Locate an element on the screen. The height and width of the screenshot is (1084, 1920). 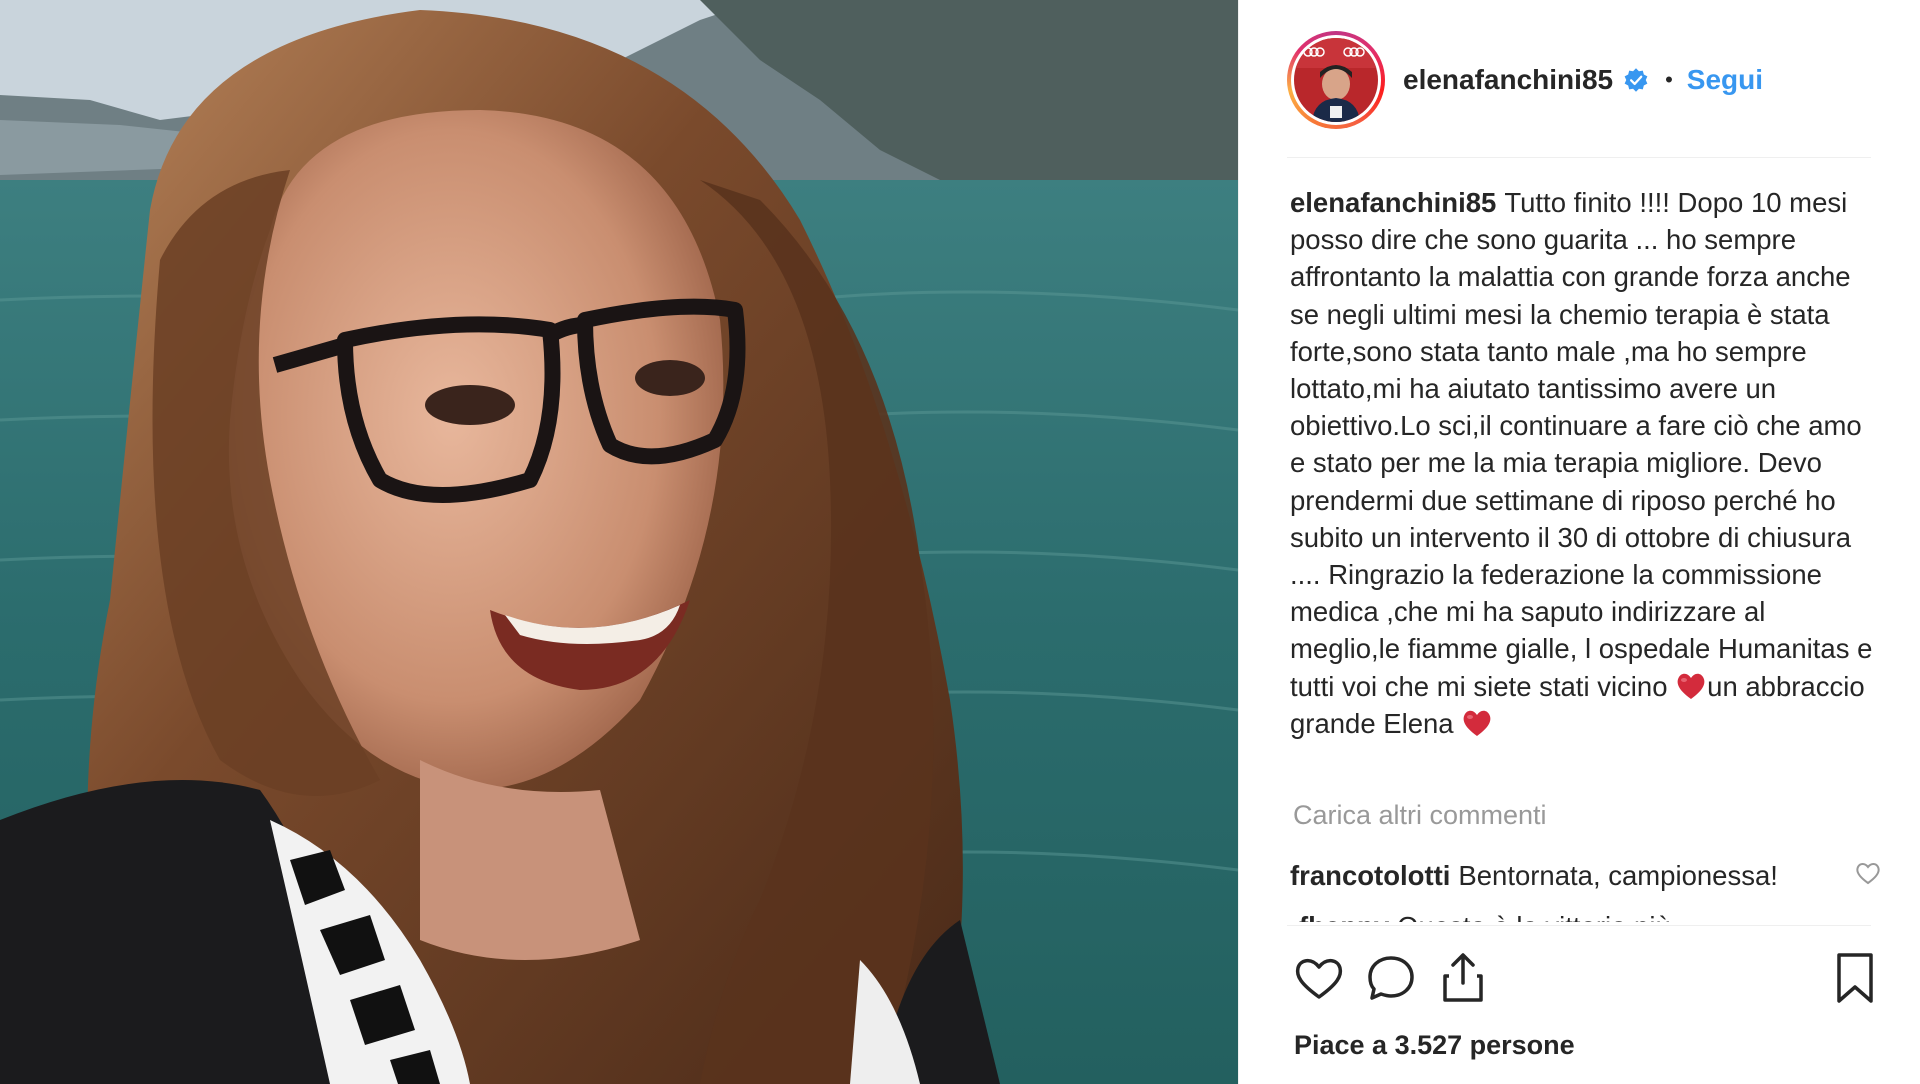
post-header: elenafanchini85 • Segui is located at coordinates (1579, 80).